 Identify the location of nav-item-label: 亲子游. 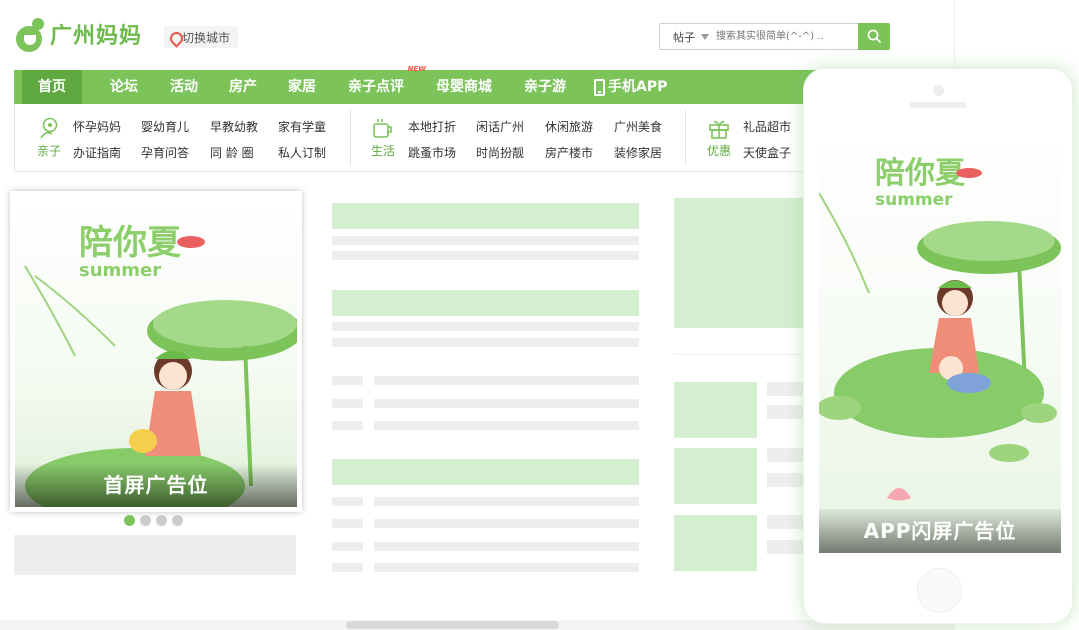
(545, 87).